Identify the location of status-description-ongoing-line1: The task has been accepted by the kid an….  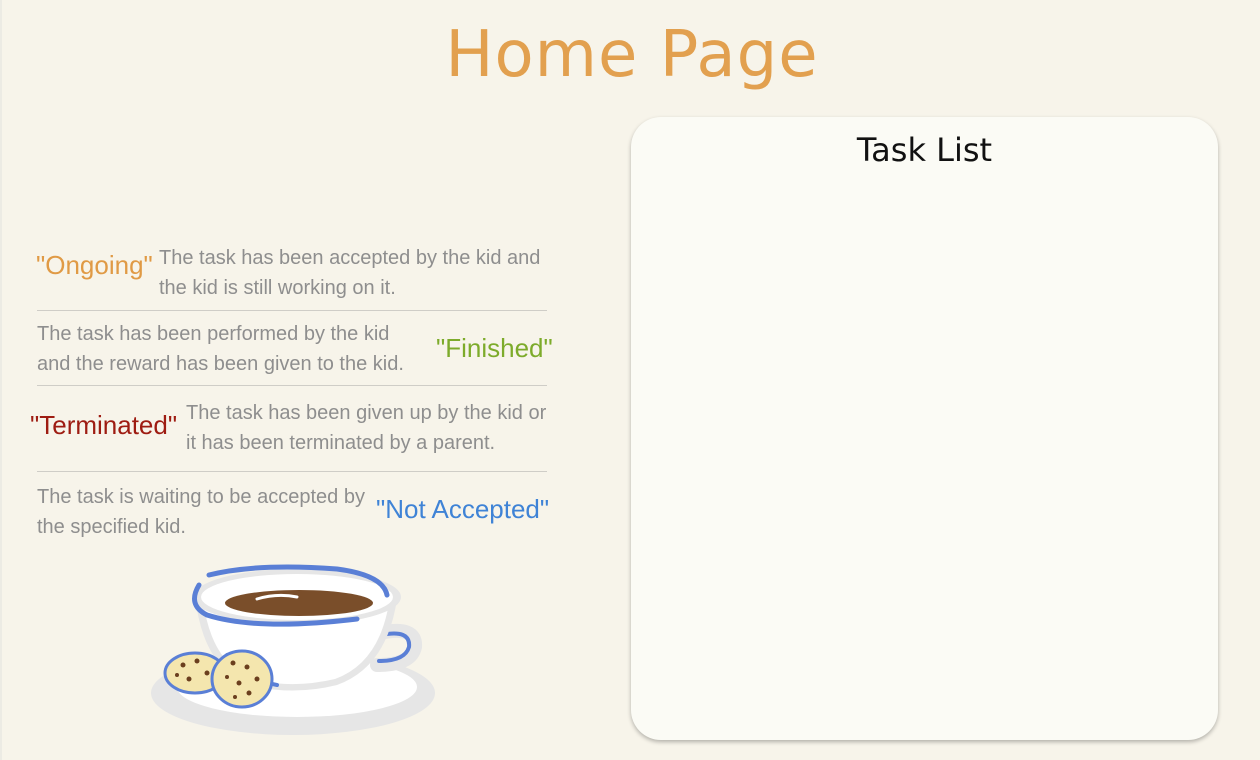
(350, 258).